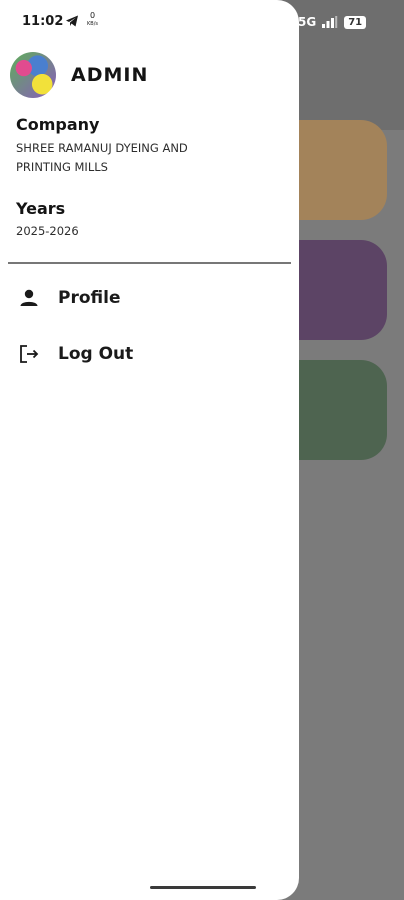 The image size is (404, 900). What do you see at coordinates (203, 887) in the screenshot?
I see `home-indicator` at bounding box center [203, 887].